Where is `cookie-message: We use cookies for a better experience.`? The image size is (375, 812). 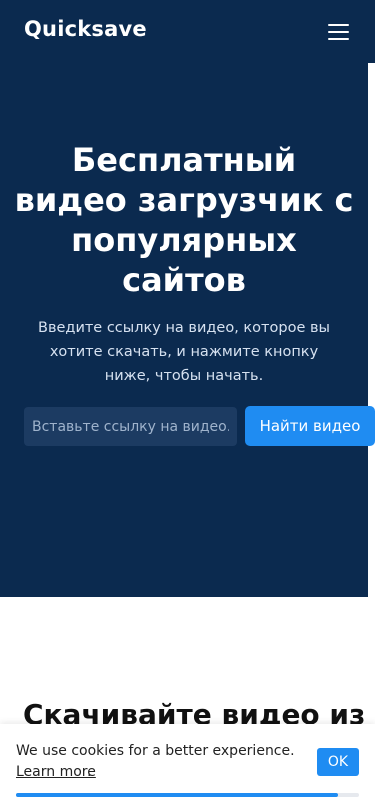
cookie-message: We use cookies for a better experience. is located at coordinates (155, 751).